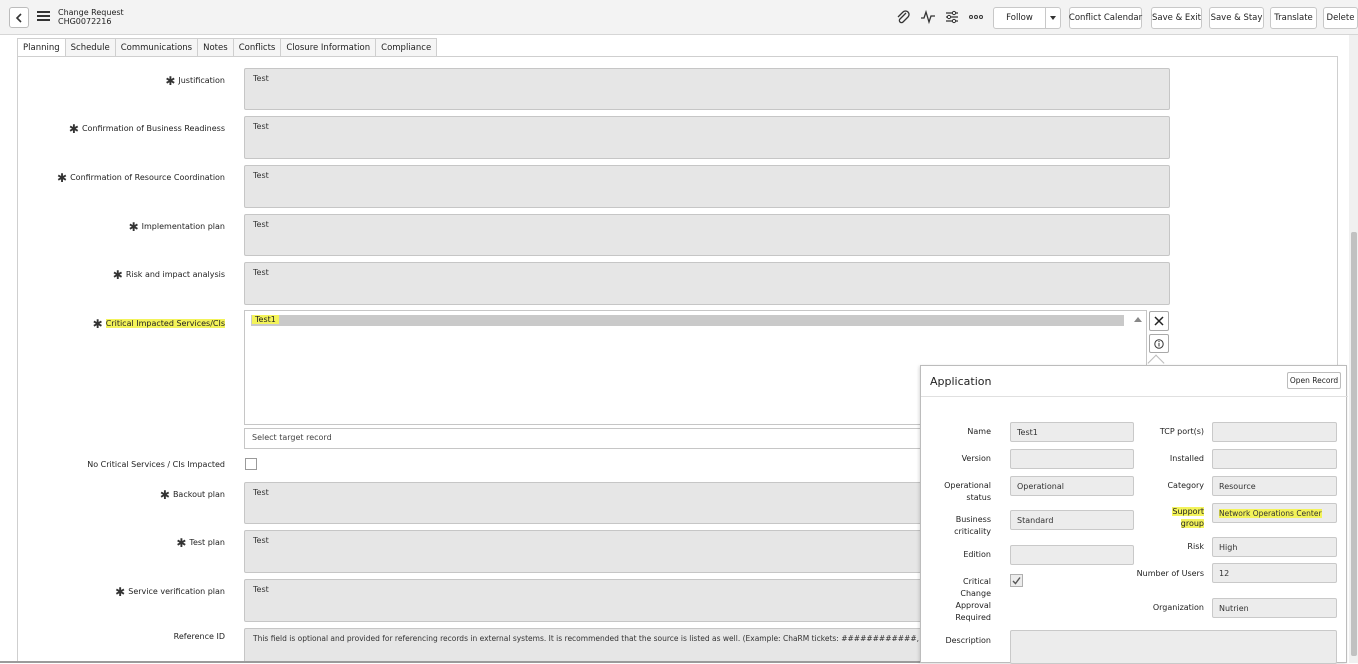 The width and height of the screenshot is (1358, 664). Describe the element at coordinates (157, 47) in the screenshot. I see `tab-communications: Communications` at that location.